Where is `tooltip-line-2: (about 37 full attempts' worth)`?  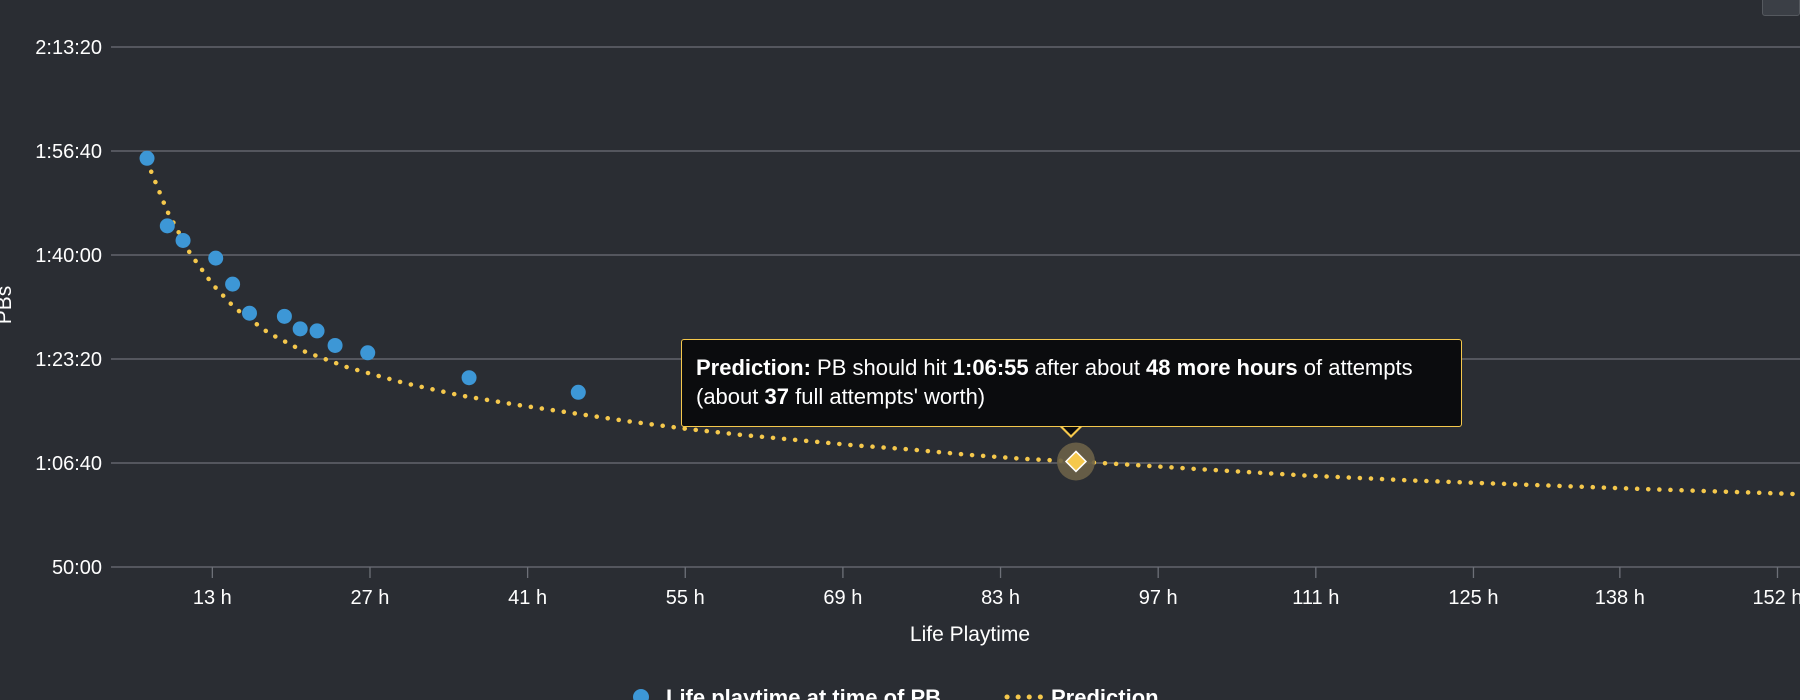 tooltip-line-2: (about 37 full attempts' worth) is located at coordinates (1071, 396).